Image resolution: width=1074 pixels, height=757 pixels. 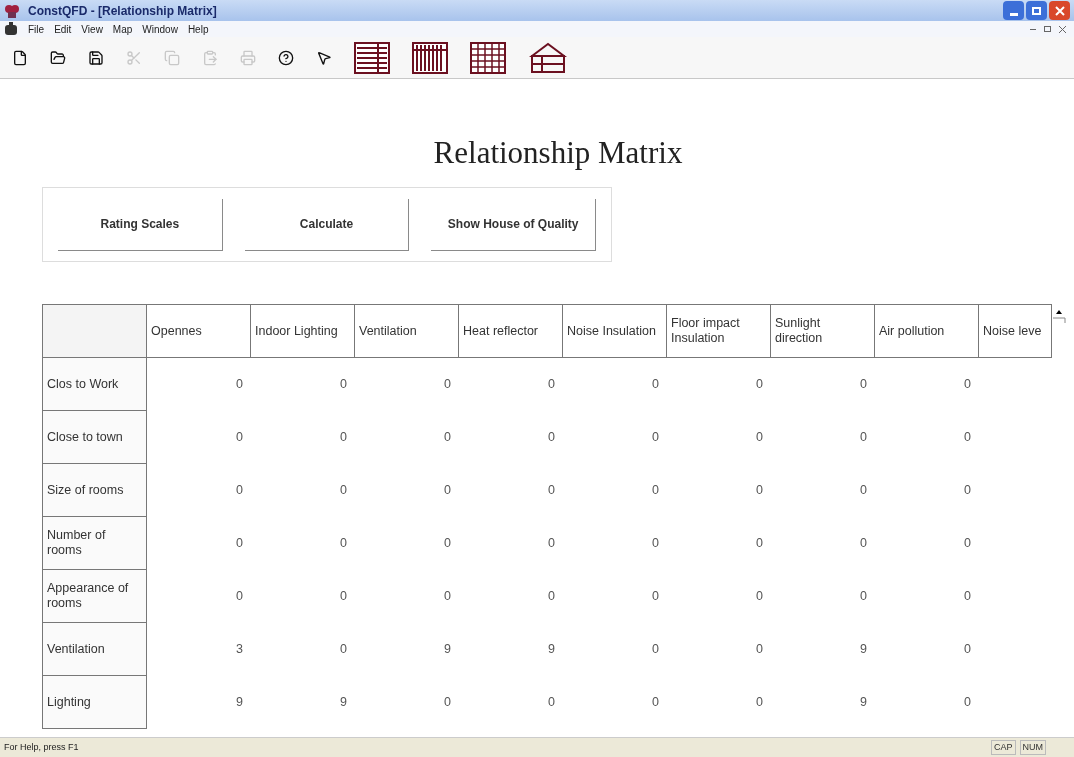 What do you see at coordinates (558, 152) in the screenshot?
I see `page-heading: Relationship Matrix` at bounding box center [558, 152].